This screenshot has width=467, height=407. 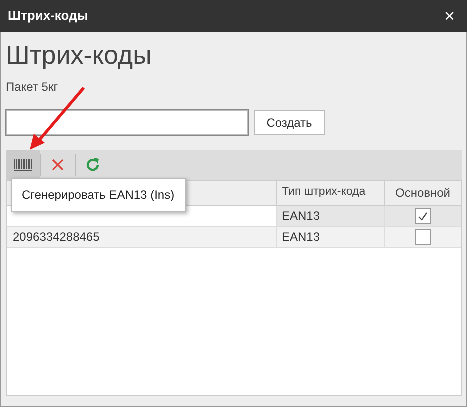 What do you see at coordinates (289, 122) in the screenshot?
I see `create-button: Создать` at bounding box center [289, 122].